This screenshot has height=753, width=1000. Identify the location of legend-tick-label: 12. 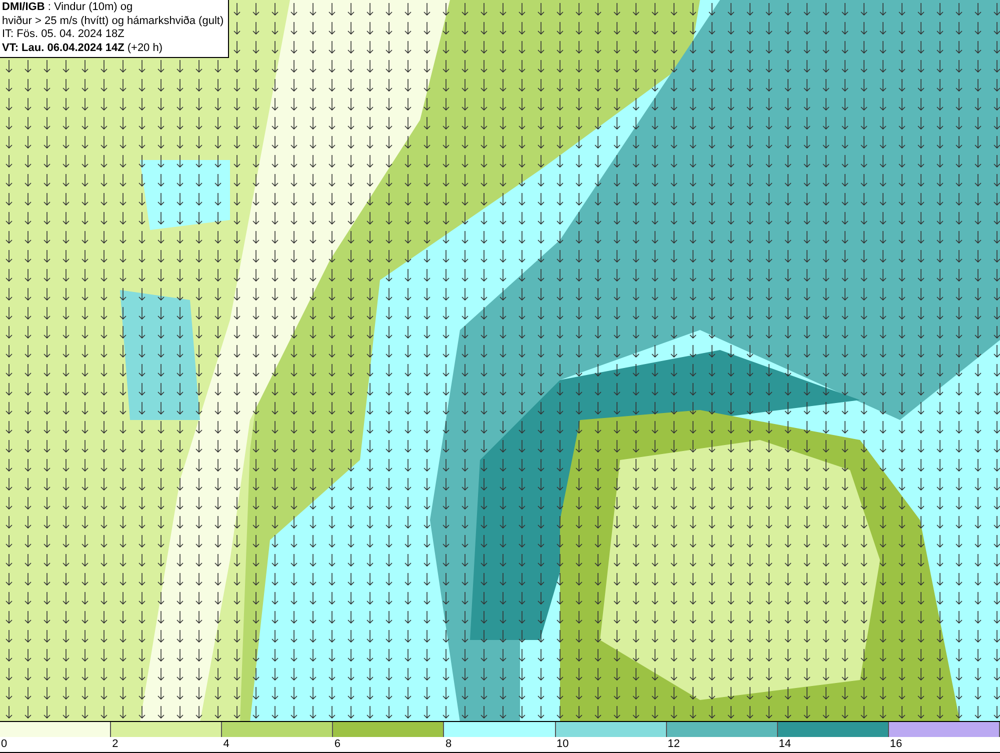
(673, 744).